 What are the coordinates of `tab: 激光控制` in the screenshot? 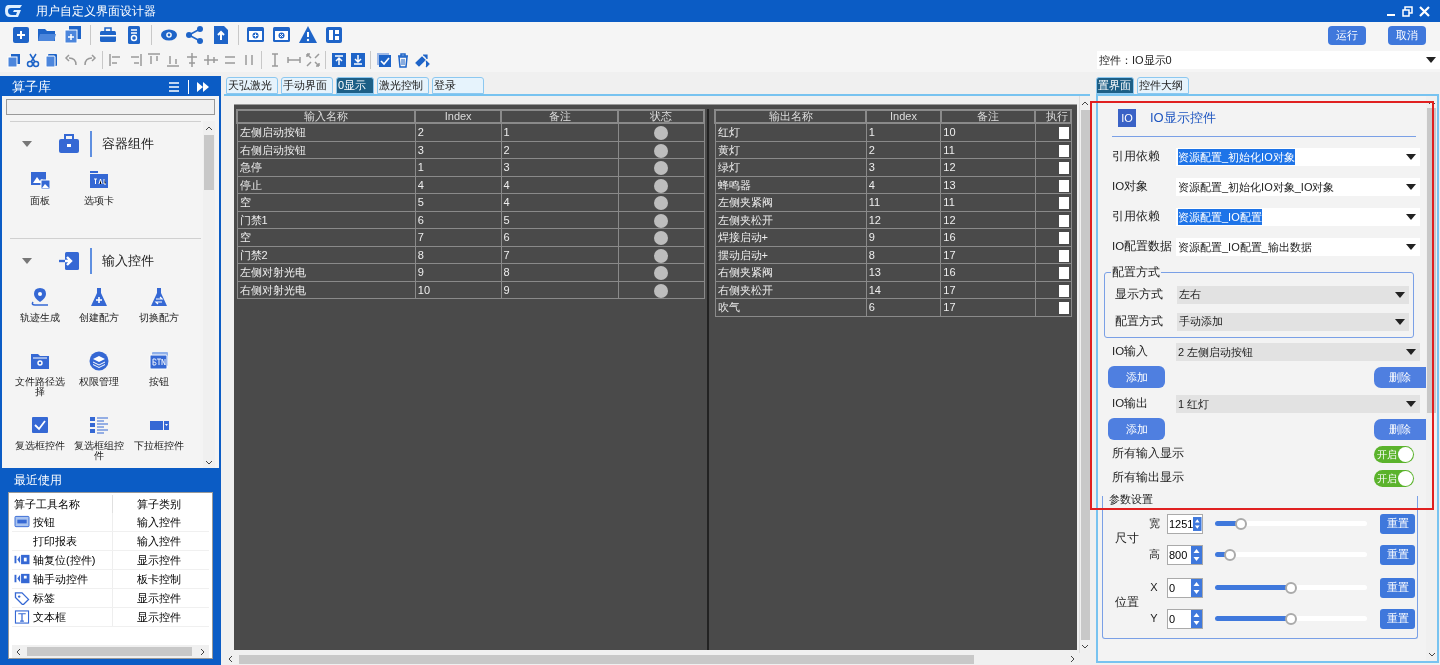 It's located at (403, 85).